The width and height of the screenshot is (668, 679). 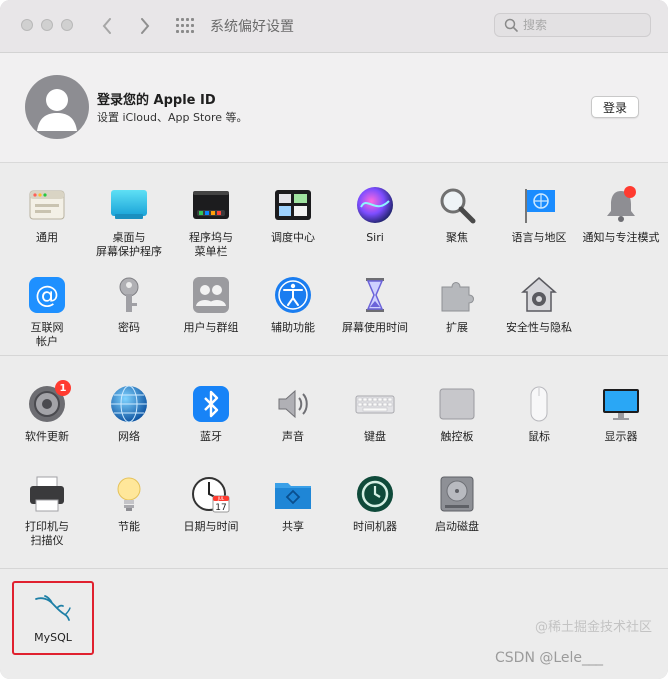 I want to click on energy-saver-icon, so click(x=129, y=494).